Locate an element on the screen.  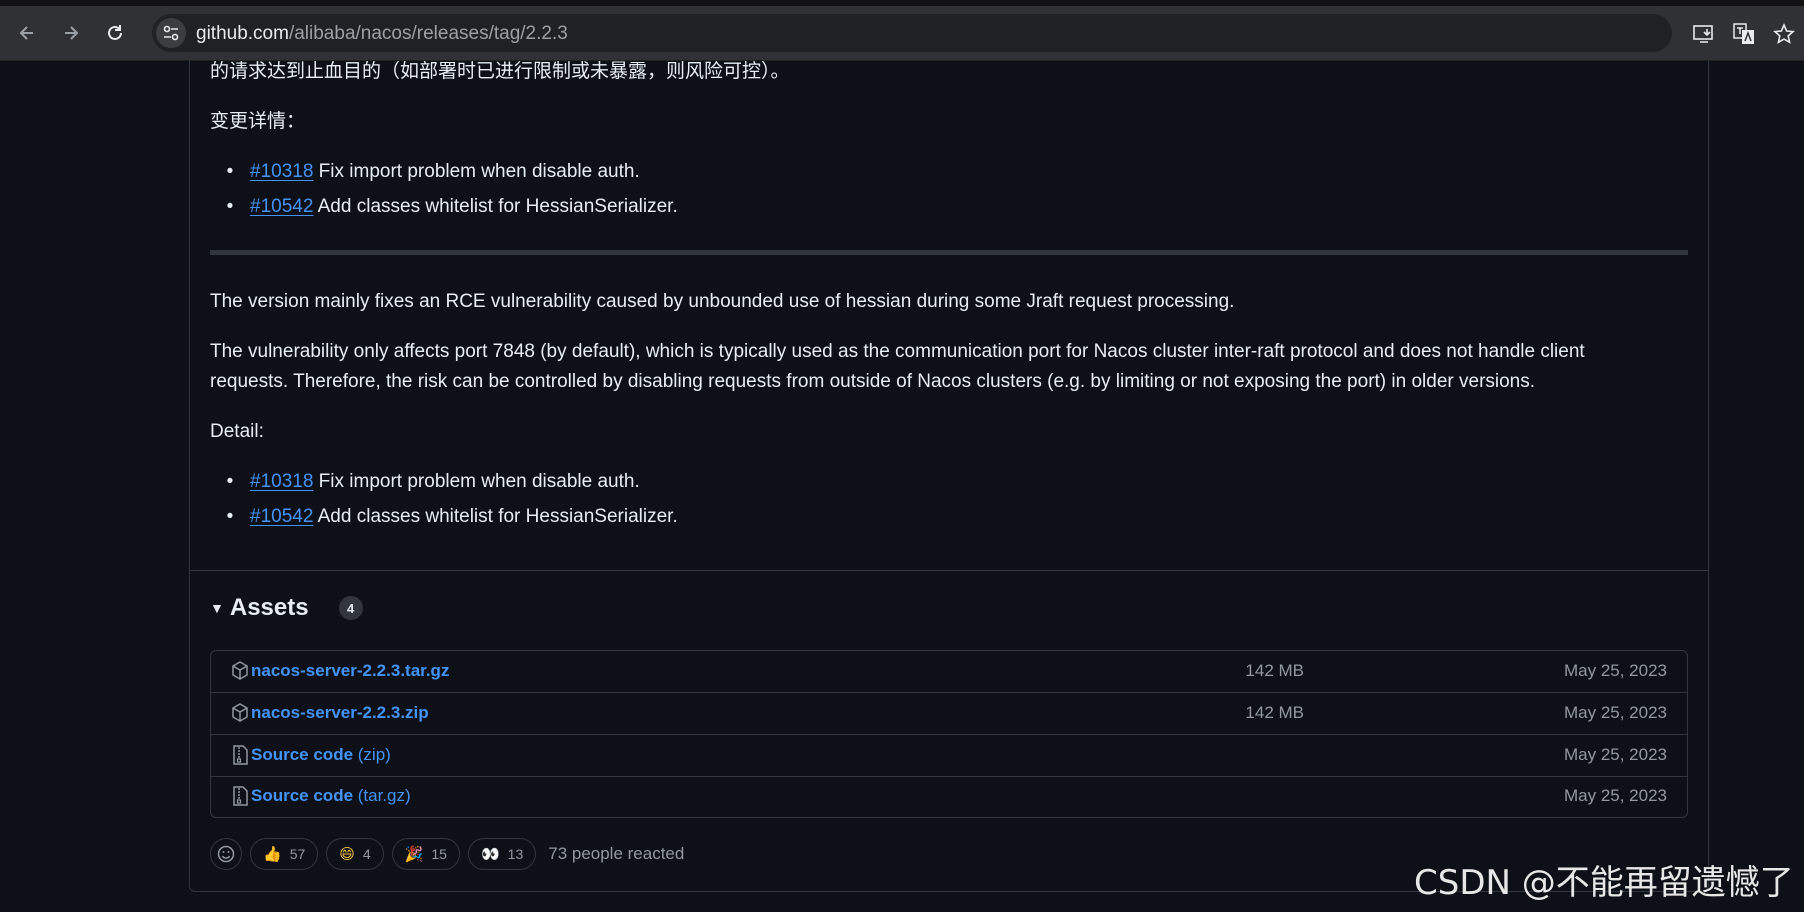
asset-name: nacos-server-2.2.3.tar.gz is located at coordinates (350, 670).